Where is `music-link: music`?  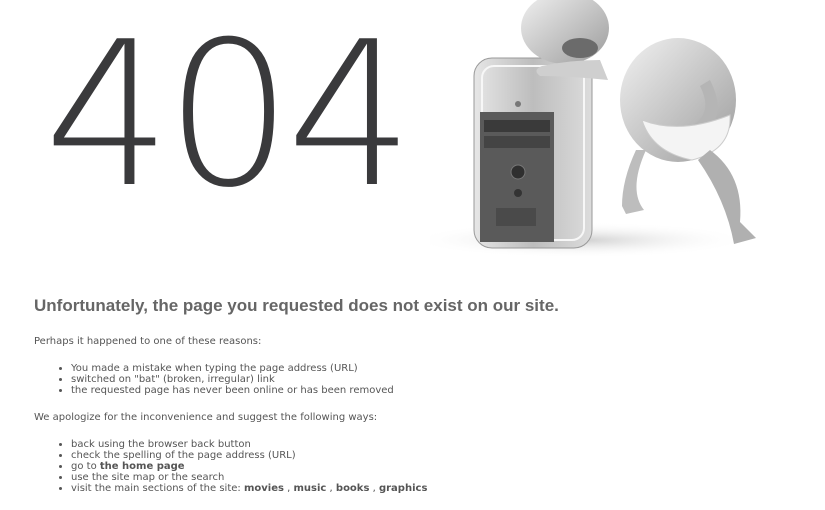 music-link: music is located at coordinates (310, 488).